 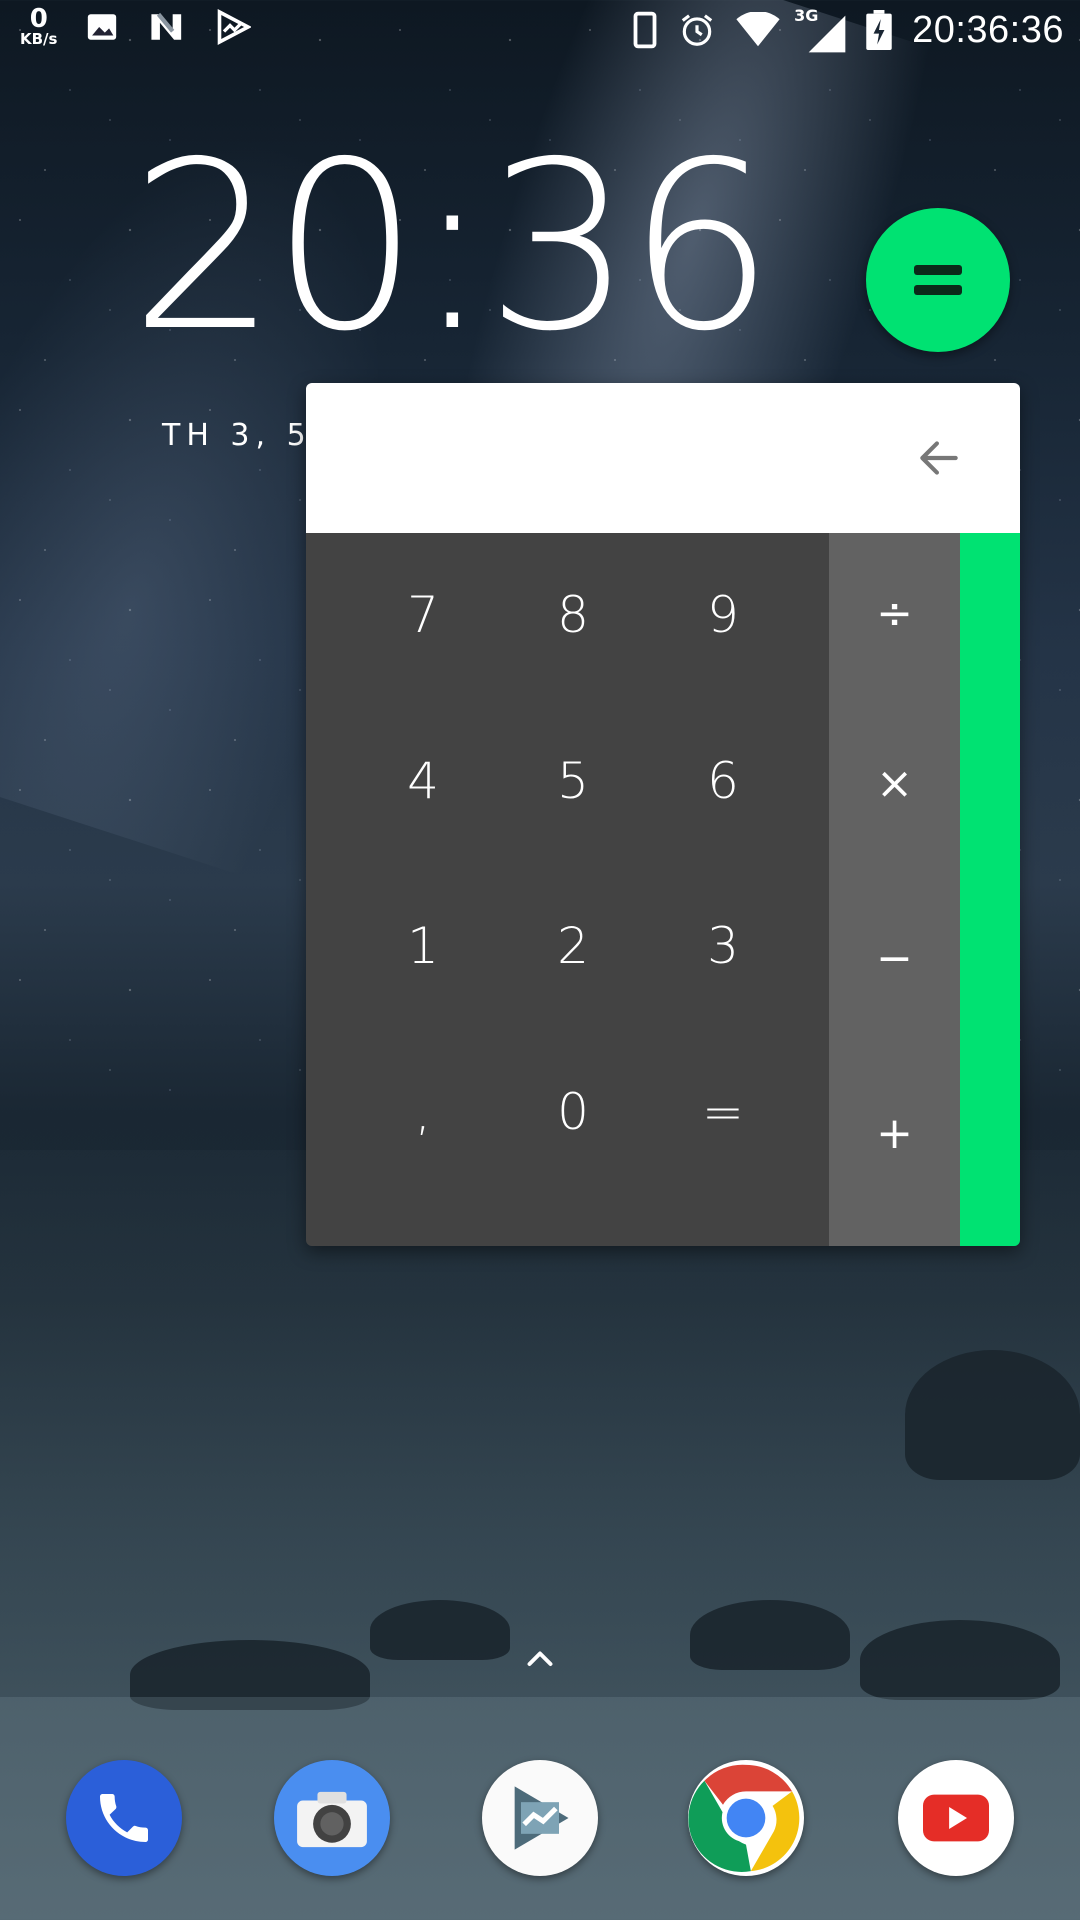 I want to click on key-subtract: −, so click(x=894, y=958).